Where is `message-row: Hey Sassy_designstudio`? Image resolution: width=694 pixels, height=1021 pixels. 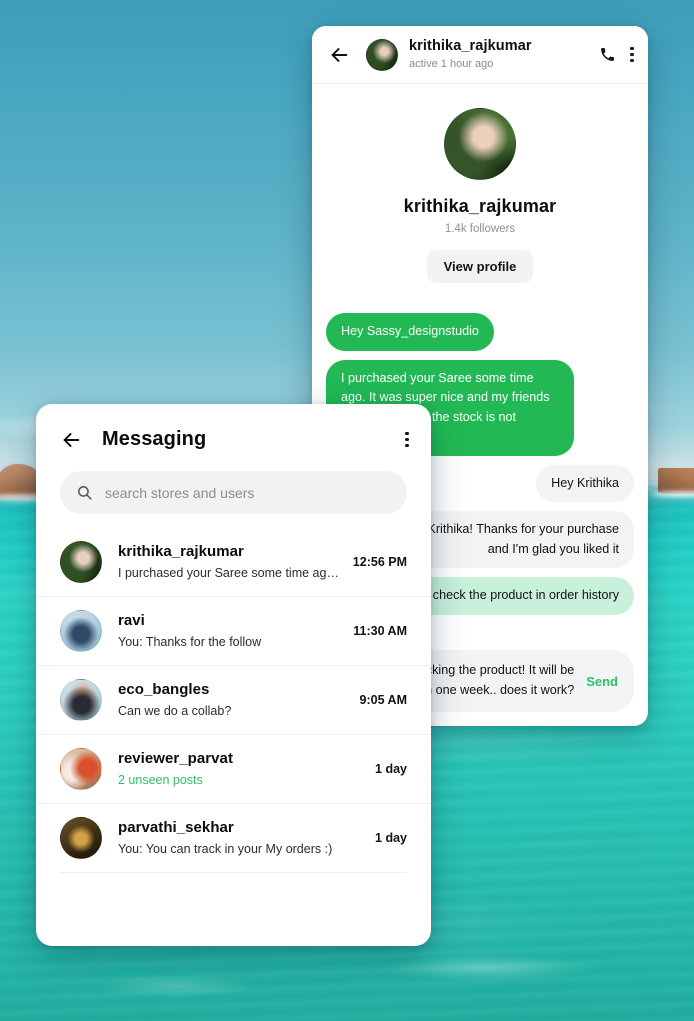
message-row: Hey Sassy_designstudio is located at coordinates (480, 332).